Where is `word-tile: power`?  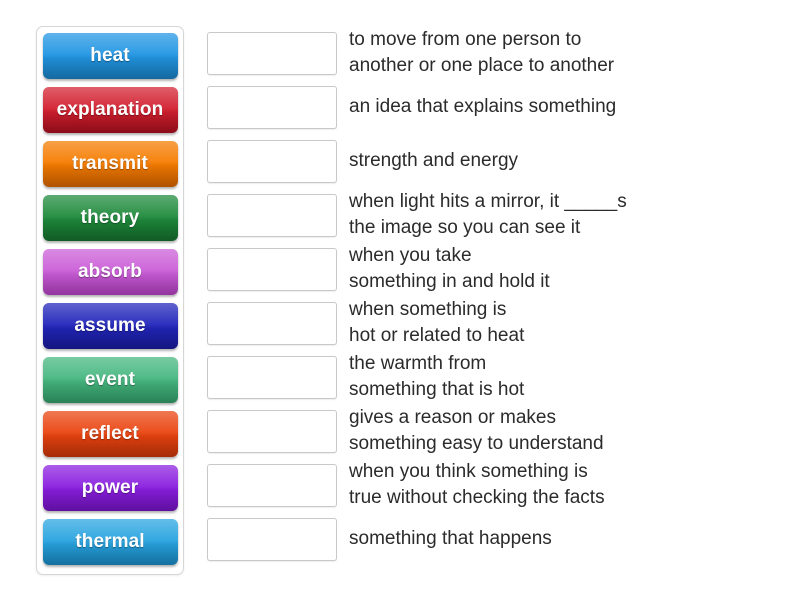 word-tile: power is located at coordinates (110, 488).